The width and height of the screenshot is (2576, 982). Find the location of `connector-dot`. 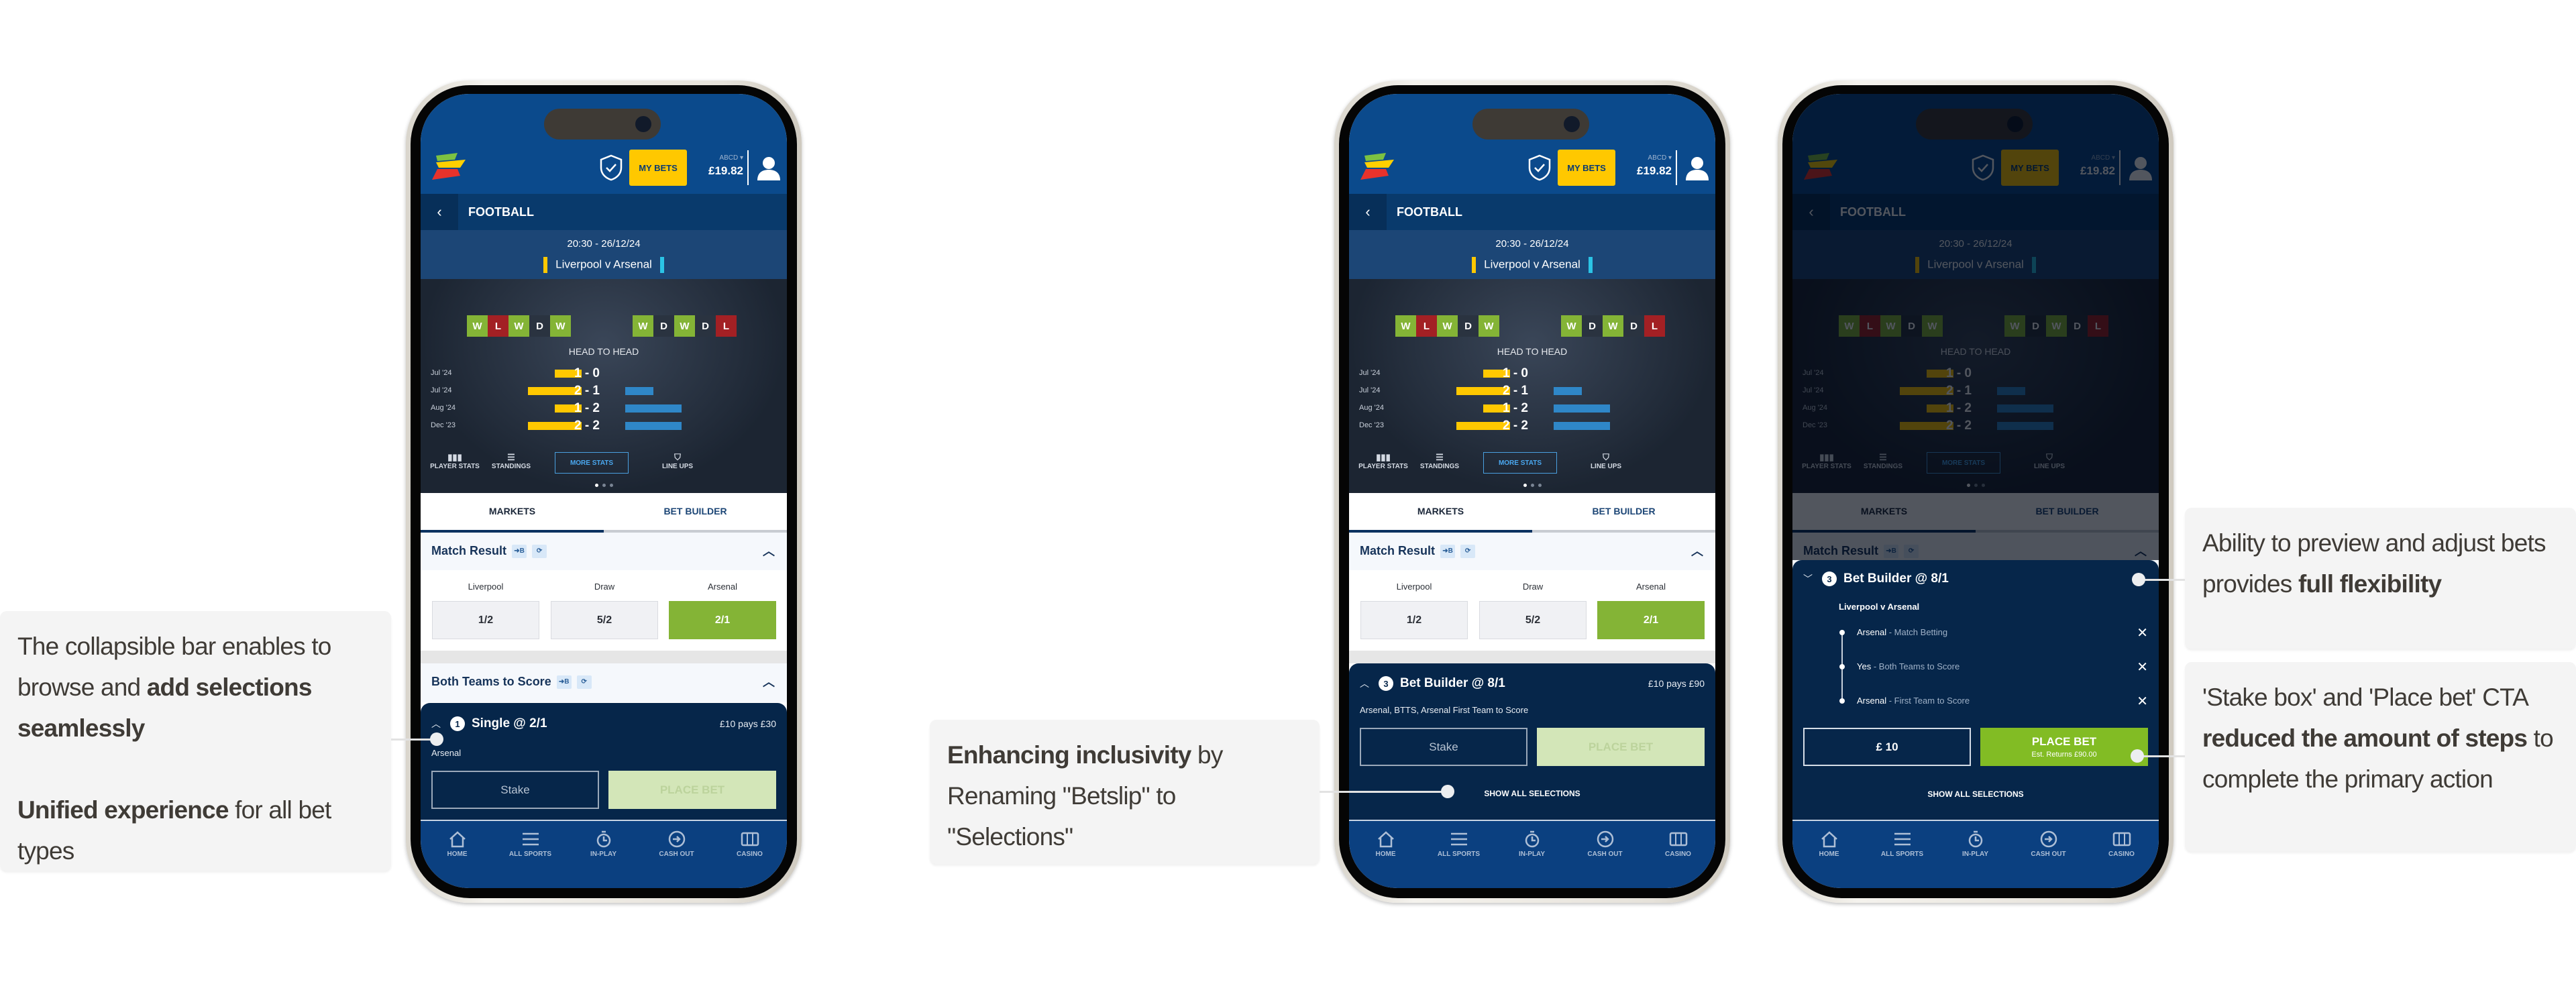

connector-dot is located at coordinates (436, 739).